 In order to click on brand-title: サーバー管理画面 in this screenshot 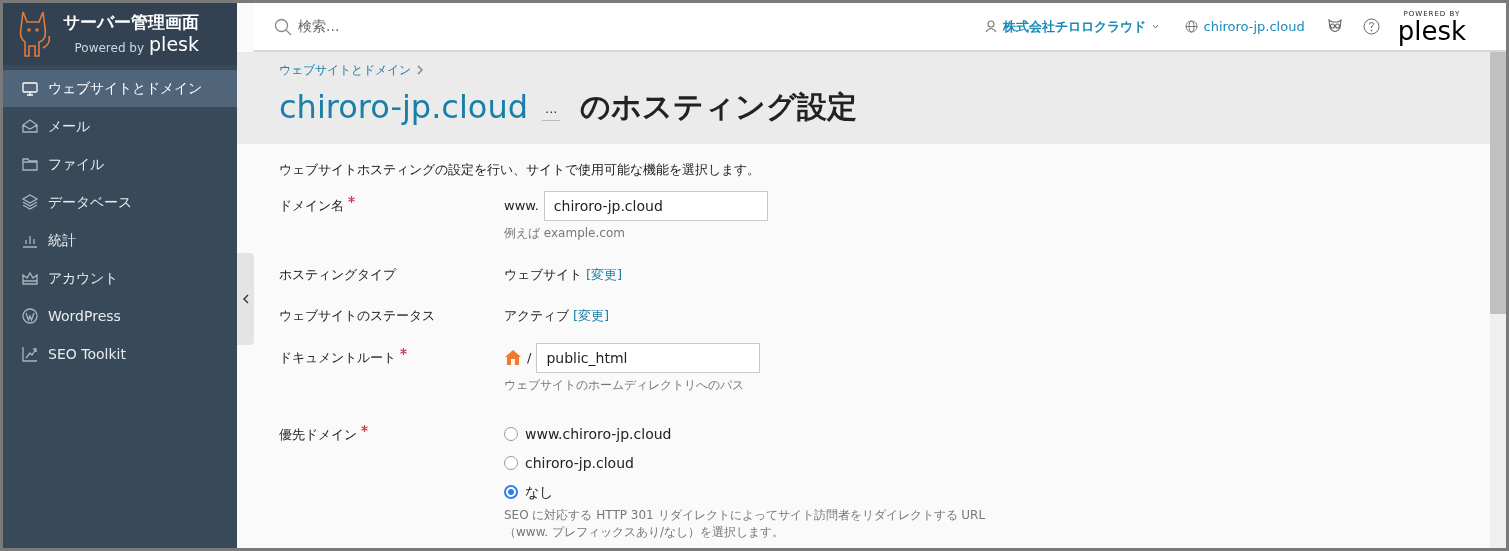, I will do `click(131, 22)`.